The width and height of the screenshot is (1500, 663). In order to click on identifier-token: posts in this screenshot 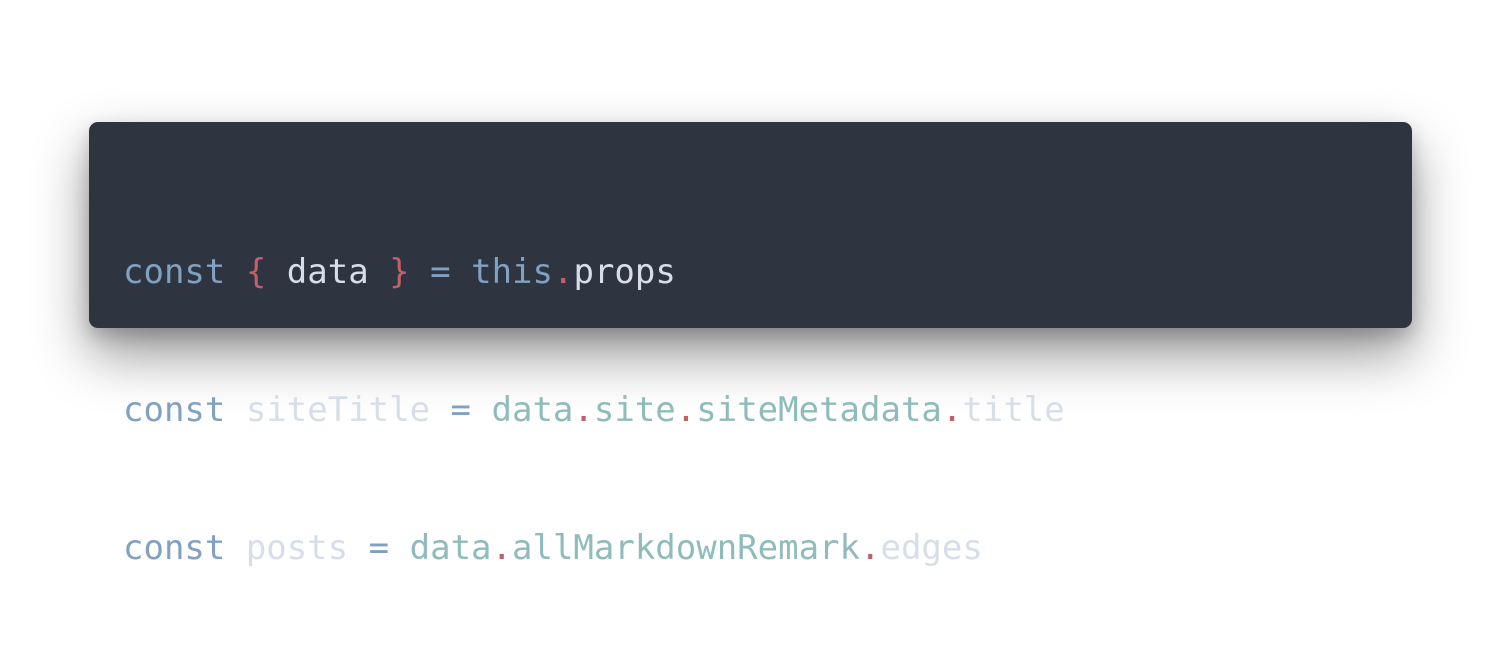, I will do `click(297, 548)`.